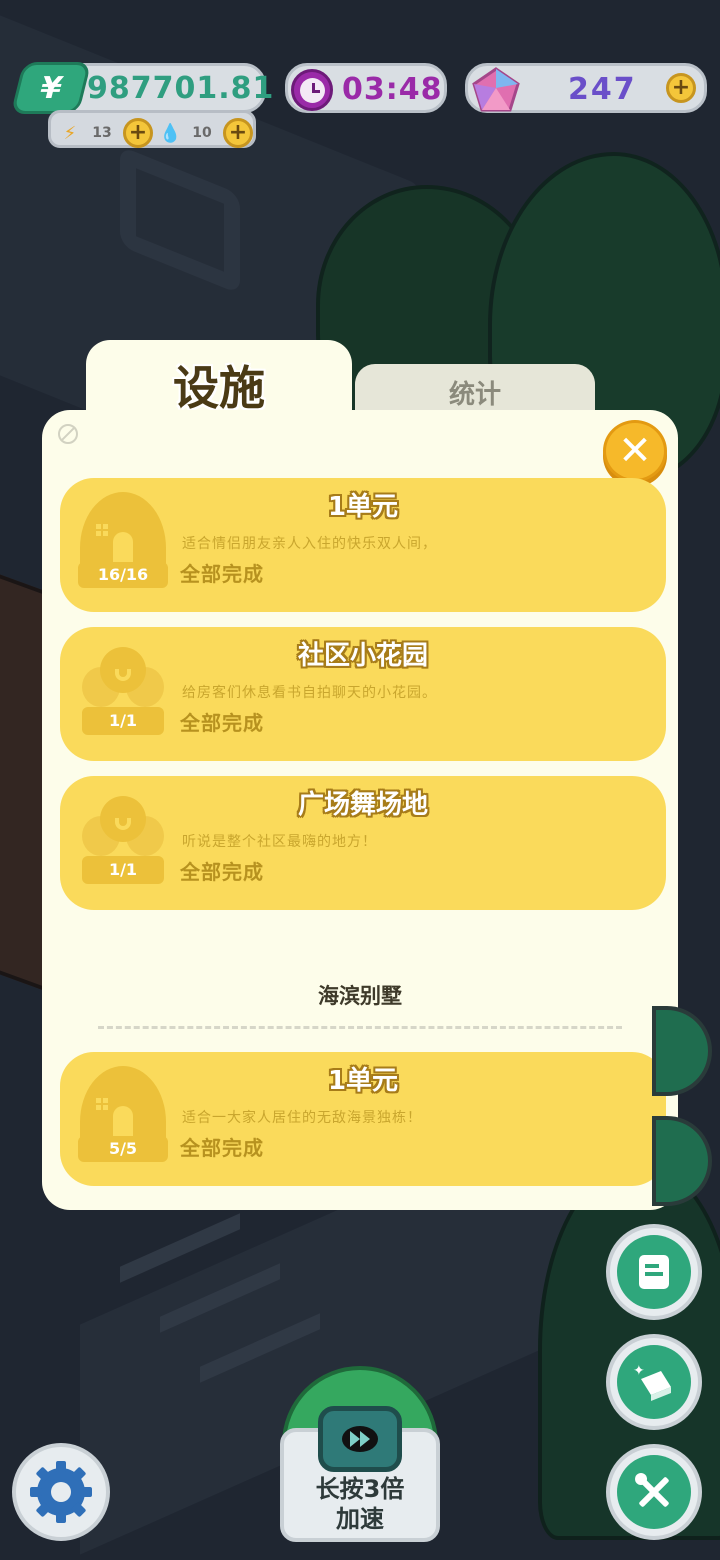  What do you see at coordinates (181, 88) in the screenshot?
I see `money-value: 987701.81` at bounding box center [181, 88].